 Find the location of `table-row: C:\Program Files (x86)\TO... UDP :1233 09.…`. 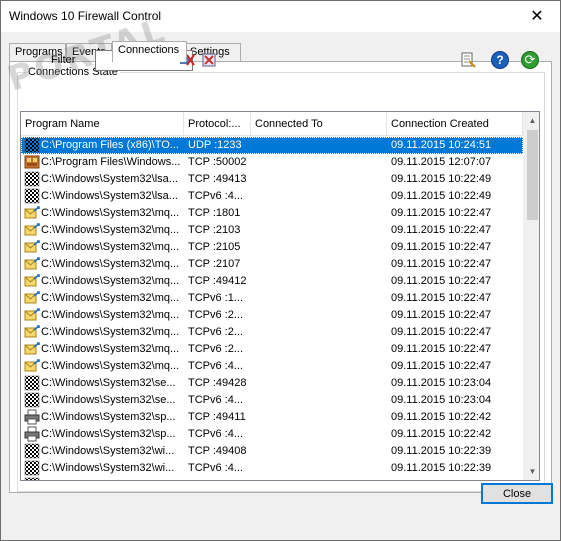

table-row: C:\Program Files (x86)\TO... UDP :1233 09.… is located at coordinates (272, 145).